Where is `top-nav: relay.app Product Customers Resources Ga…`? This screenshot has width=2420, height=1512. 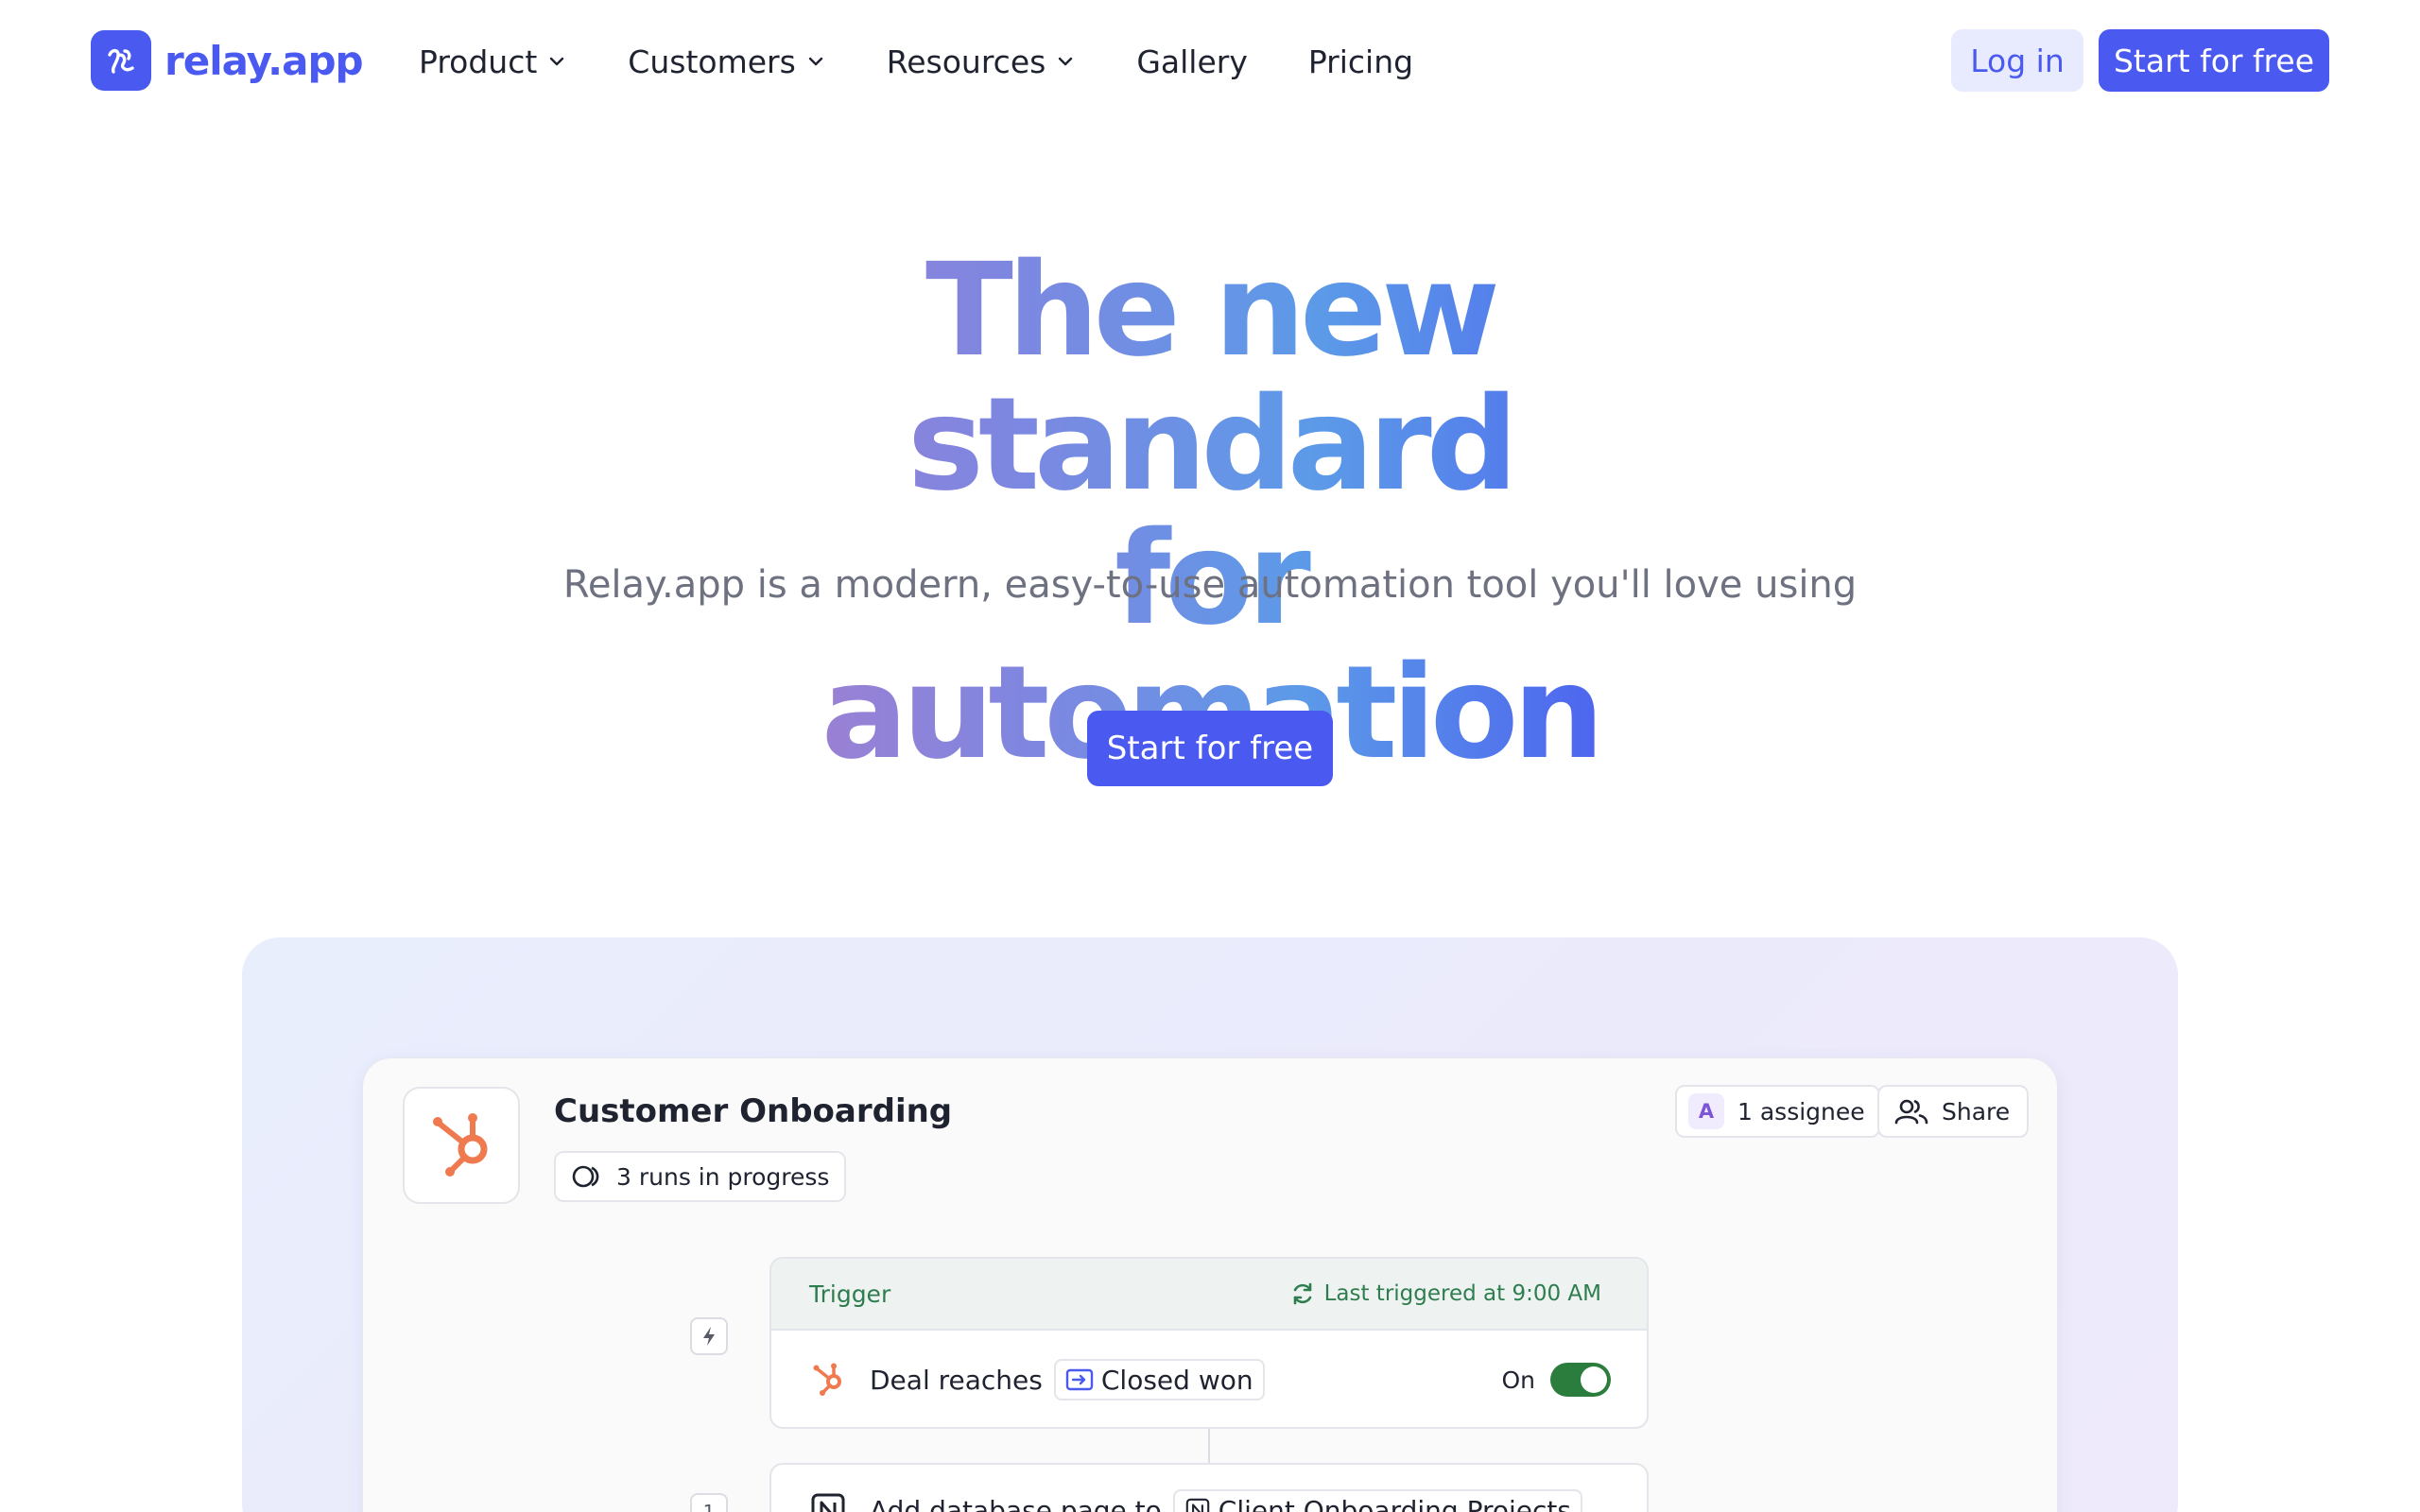 top-nav: relay.app Product Customers Resources Ga… is located at coordinates (1210, 61).